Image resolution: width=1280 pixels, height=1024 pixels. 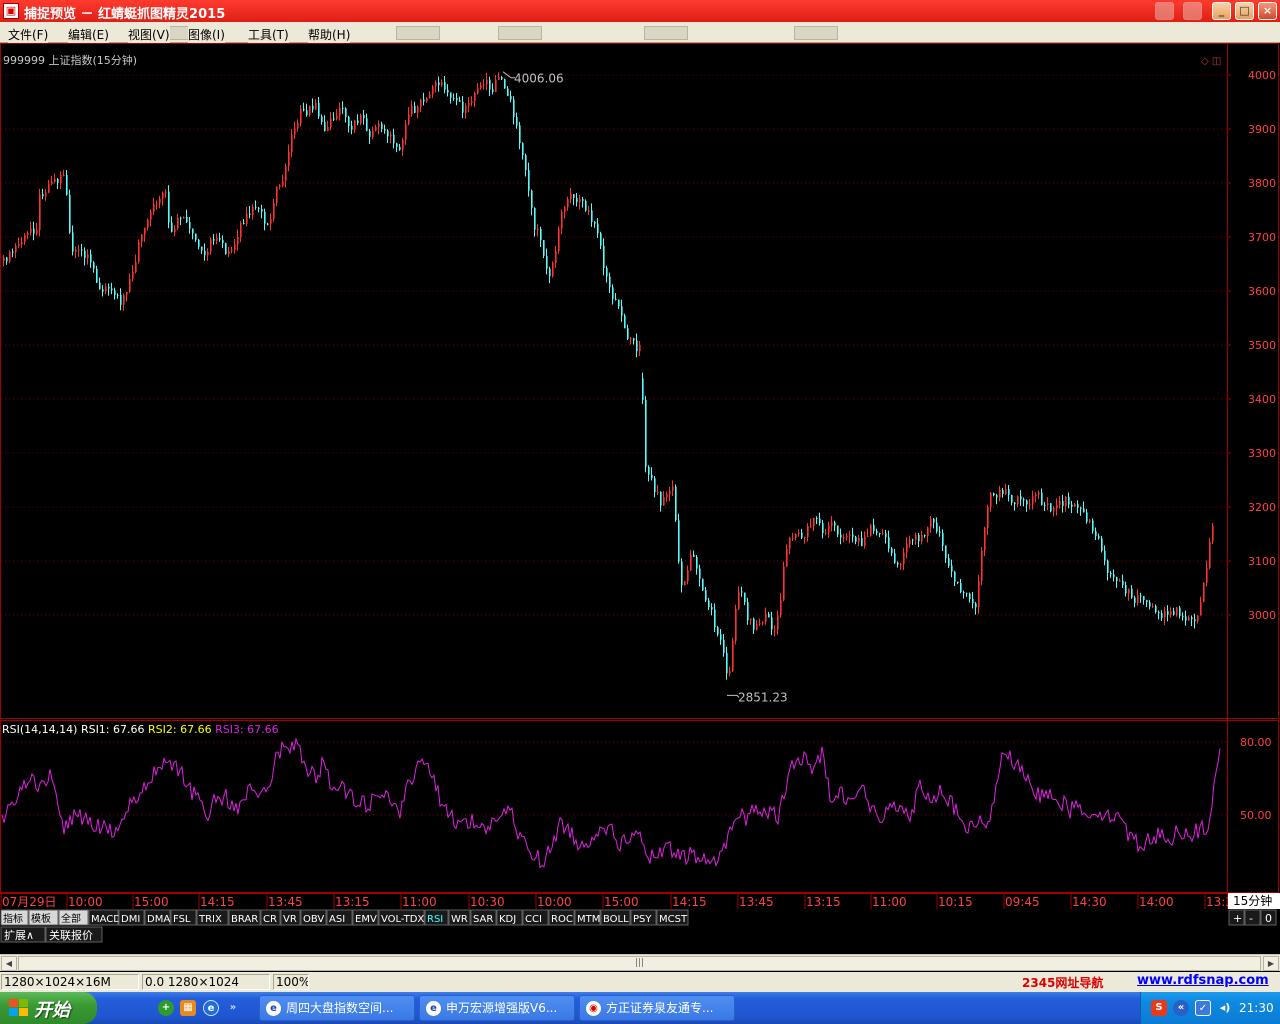 I want to click on menu-image: 图像(I), so click(x=206, y=34).